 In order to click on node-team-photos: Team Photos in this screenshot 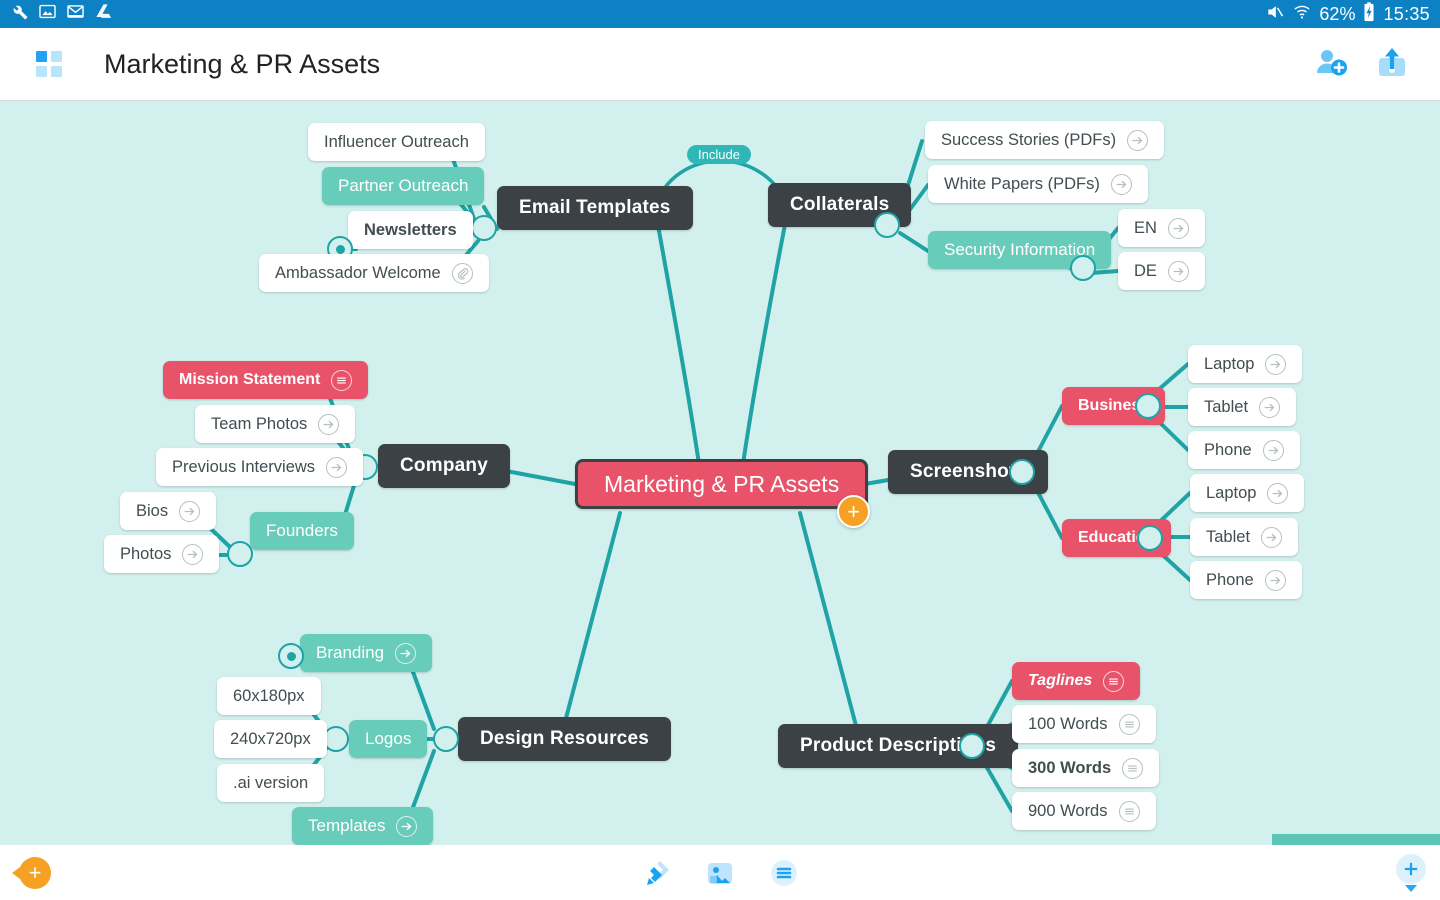, I will do `click(275, 424)`.